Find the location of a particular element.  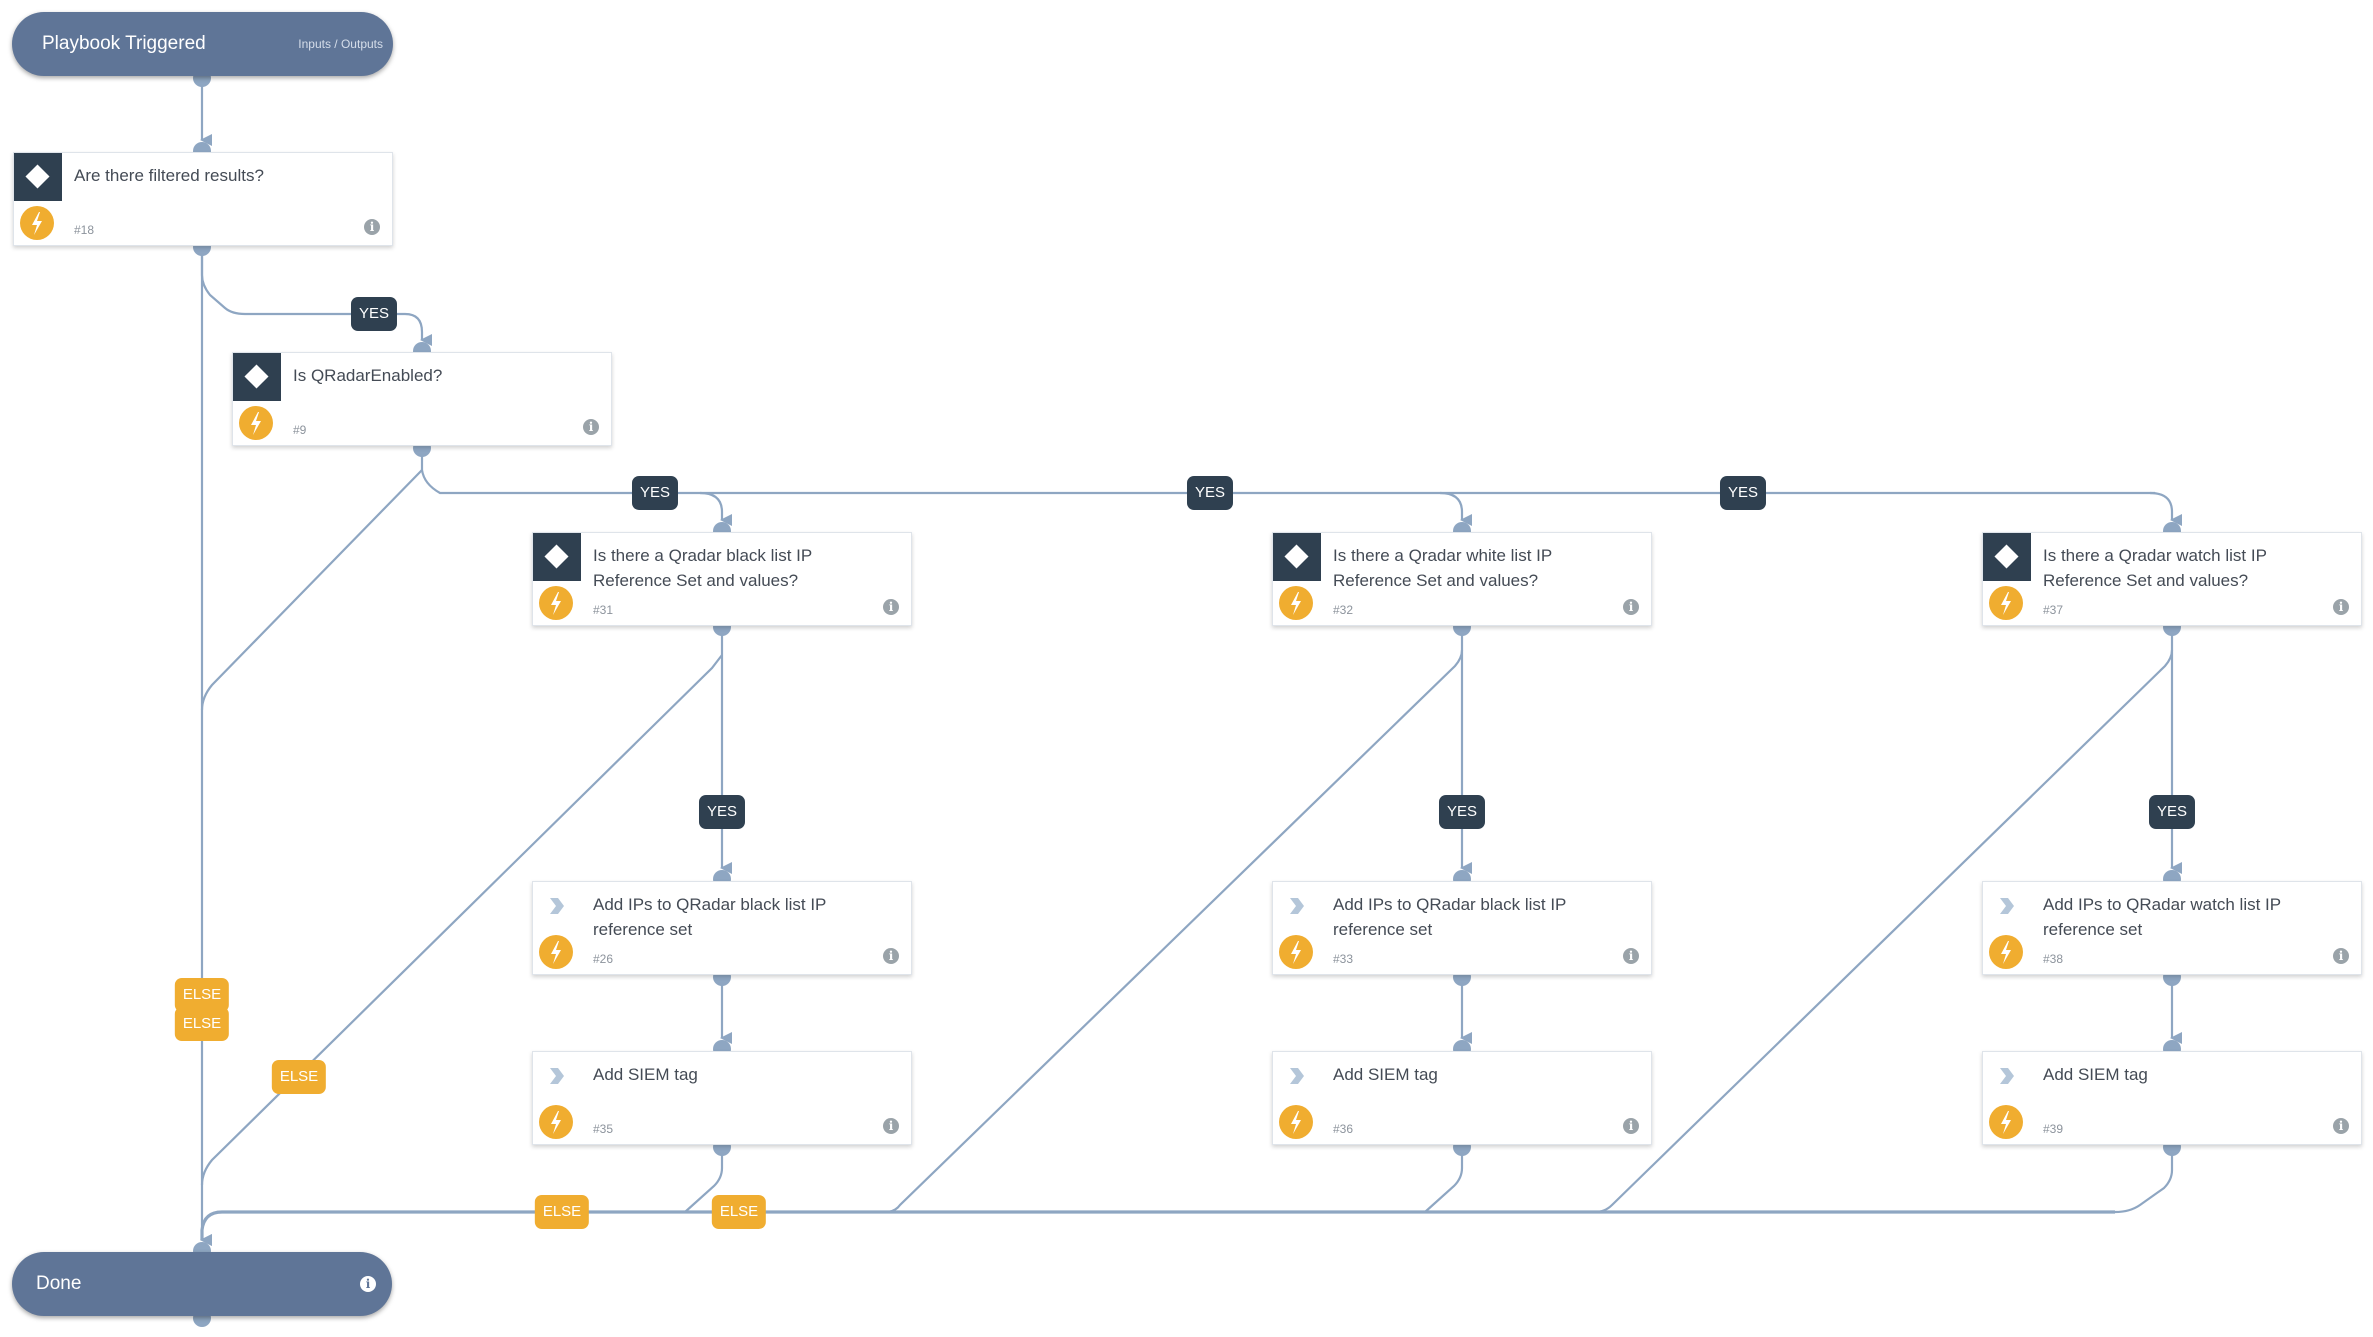

edge-label-else-31: ELSE is located at coordinates (299, 1077).